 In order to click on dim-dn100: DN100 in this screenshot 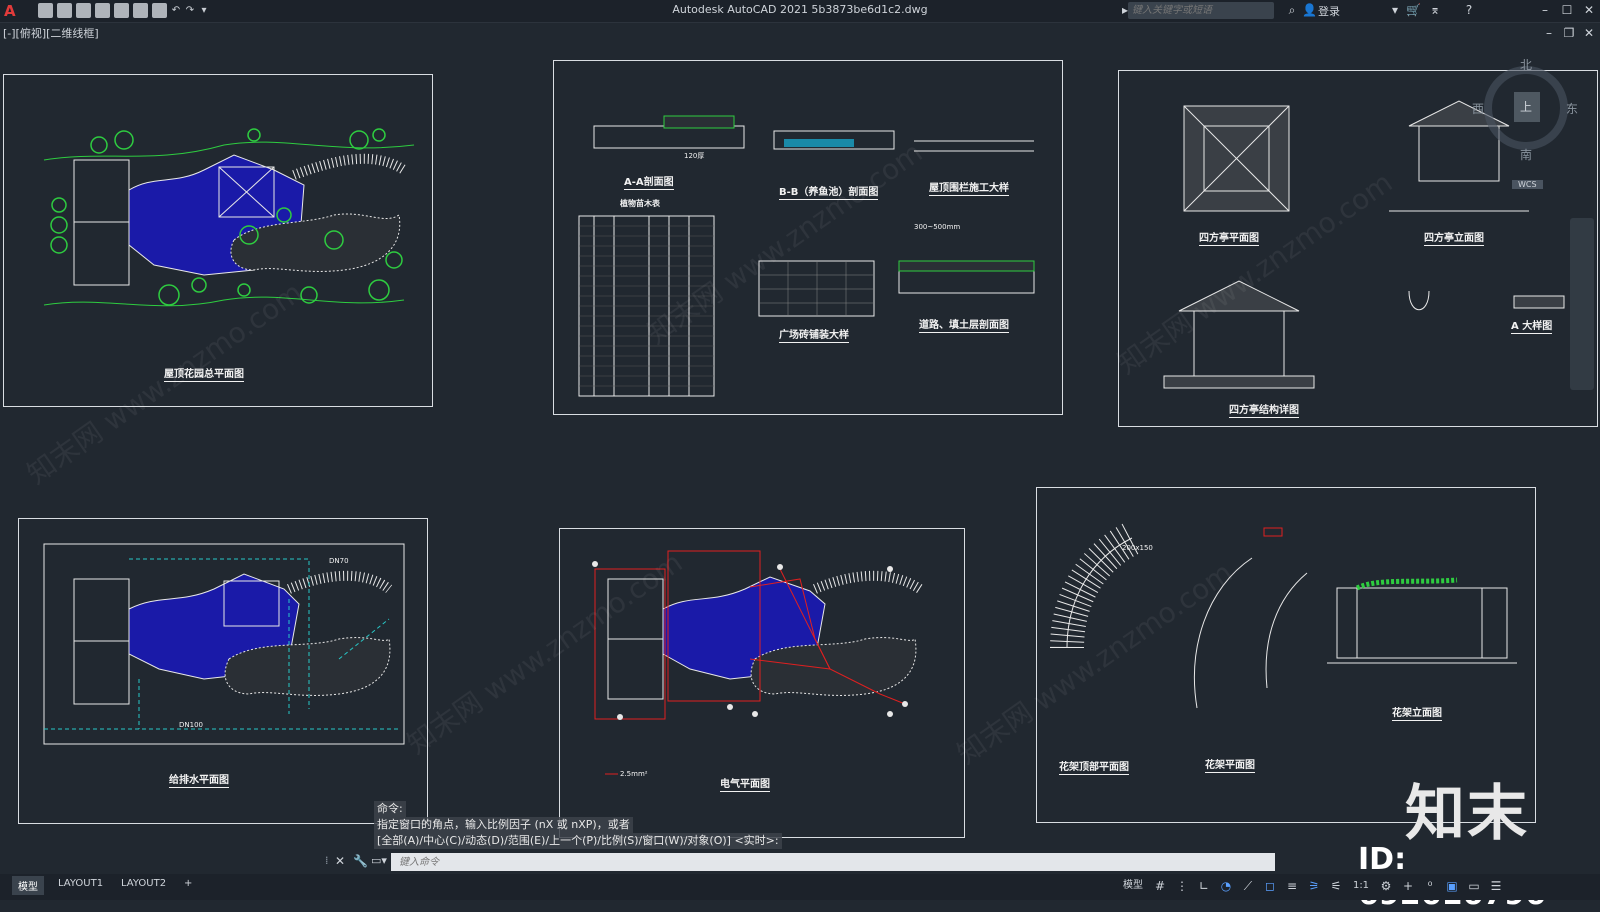, I will do `click(191, 725)`.